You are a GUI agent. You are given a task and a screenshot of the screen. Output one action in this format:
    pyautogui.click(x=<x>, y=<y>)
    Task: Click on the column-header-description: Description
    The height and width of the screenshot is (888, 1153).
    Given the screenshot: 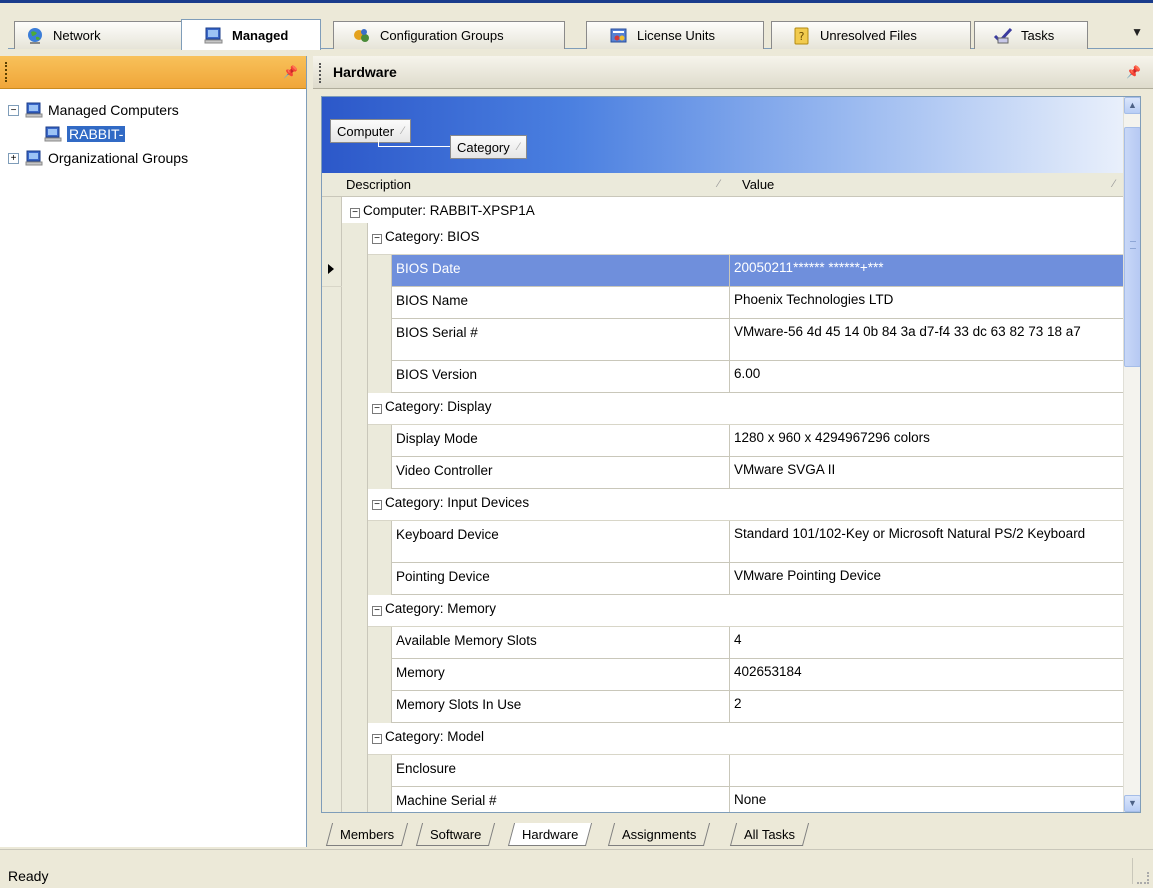 What is the action you would take?
    pyautogui.click(x=378, y=184)
    